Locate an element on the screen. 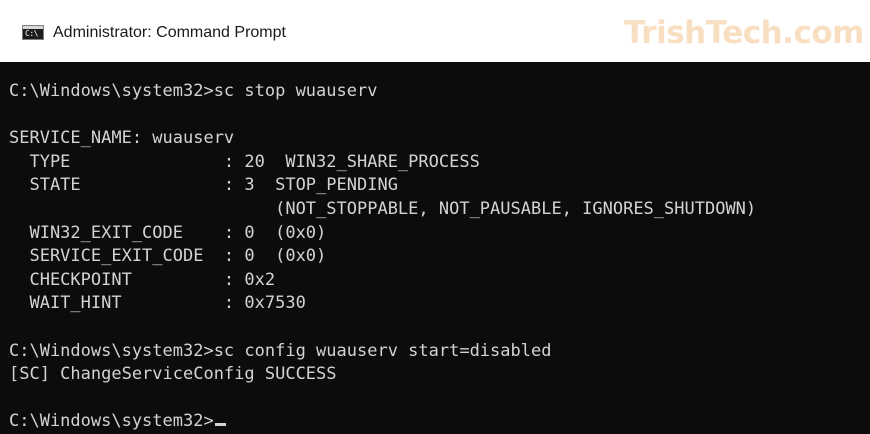  console-line-checkpoint: CHECKPOINT : 0x2 is located at coordinates (142, 279).